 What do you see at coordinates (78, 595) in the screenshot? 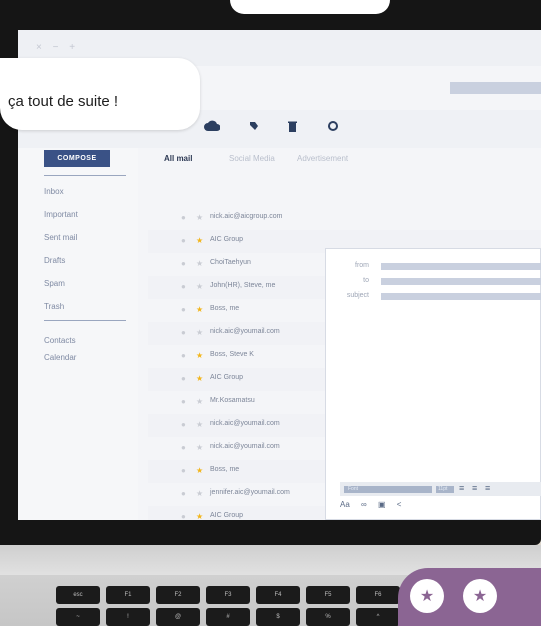
I see `key-esc: esc` at bounding box center [78, 595].